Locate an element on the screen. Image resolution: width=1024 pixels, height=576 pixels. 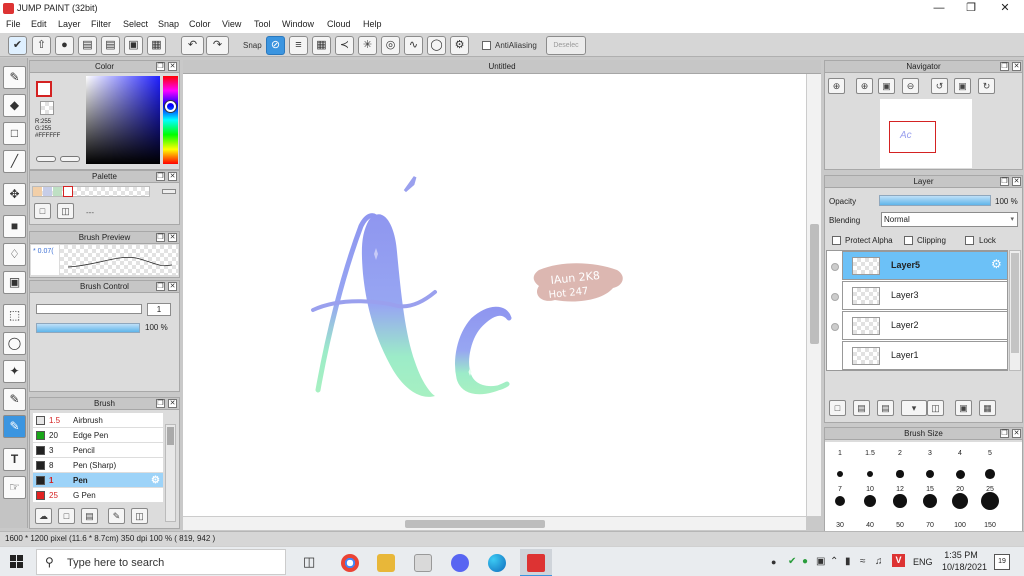
restore-icon: ❐ is located at coordinates (971, 8).